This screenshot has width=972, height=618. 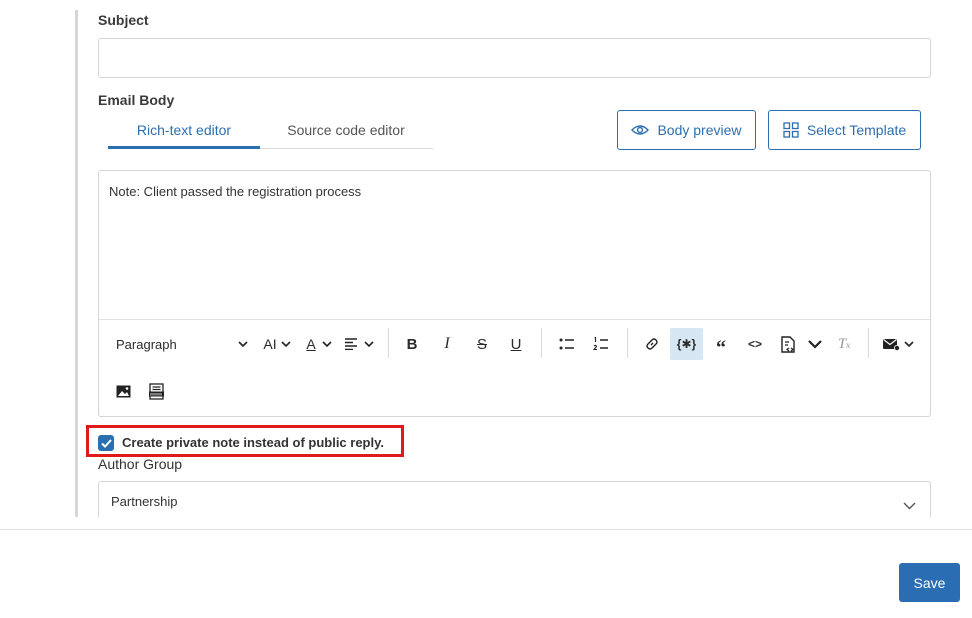 I want to click on bold-icon: B, so click(x=412, y=344).